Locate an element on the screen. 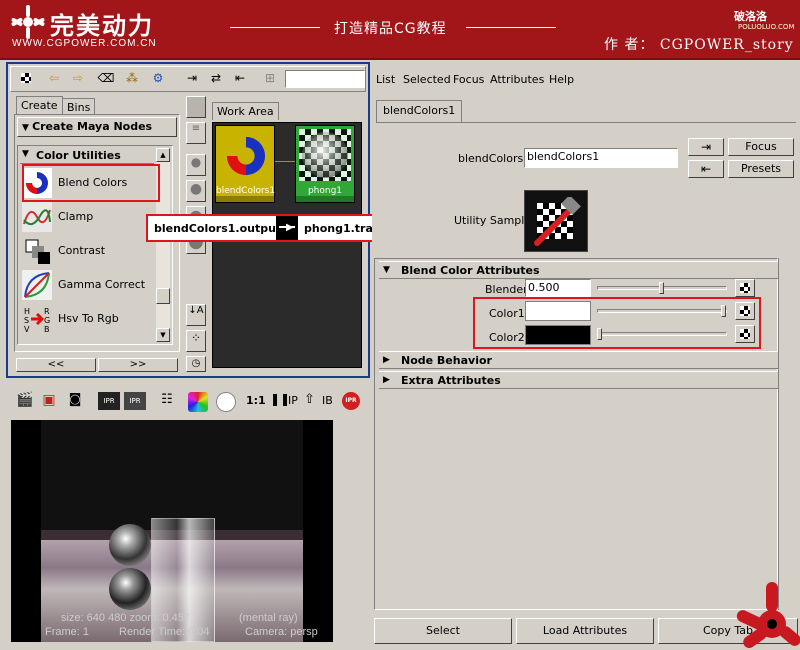  view-swatch-large-icon is located at coordinates (196, 107).